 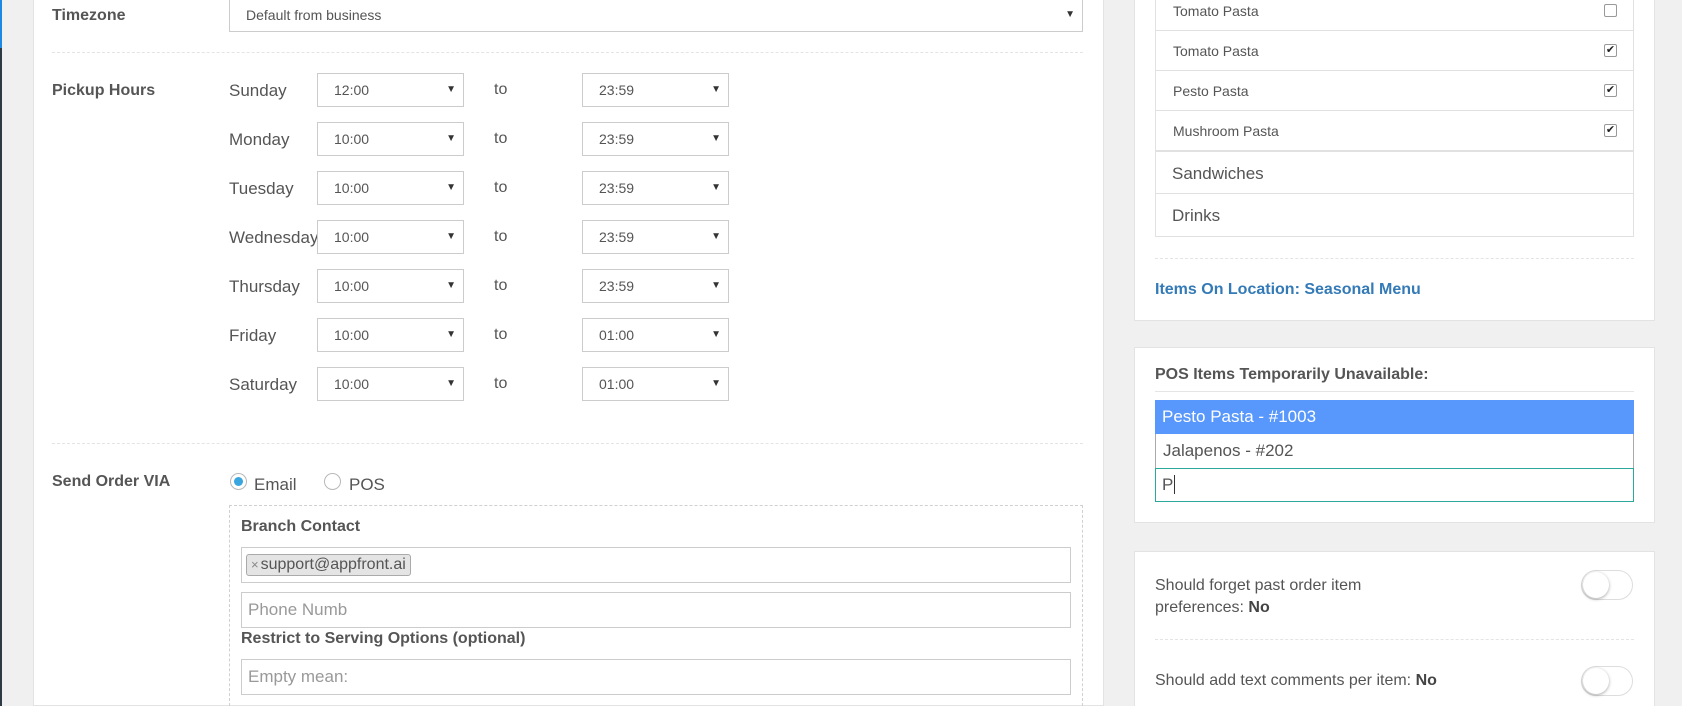 I want to click on search-value: P, so click(x=1168, y=484).